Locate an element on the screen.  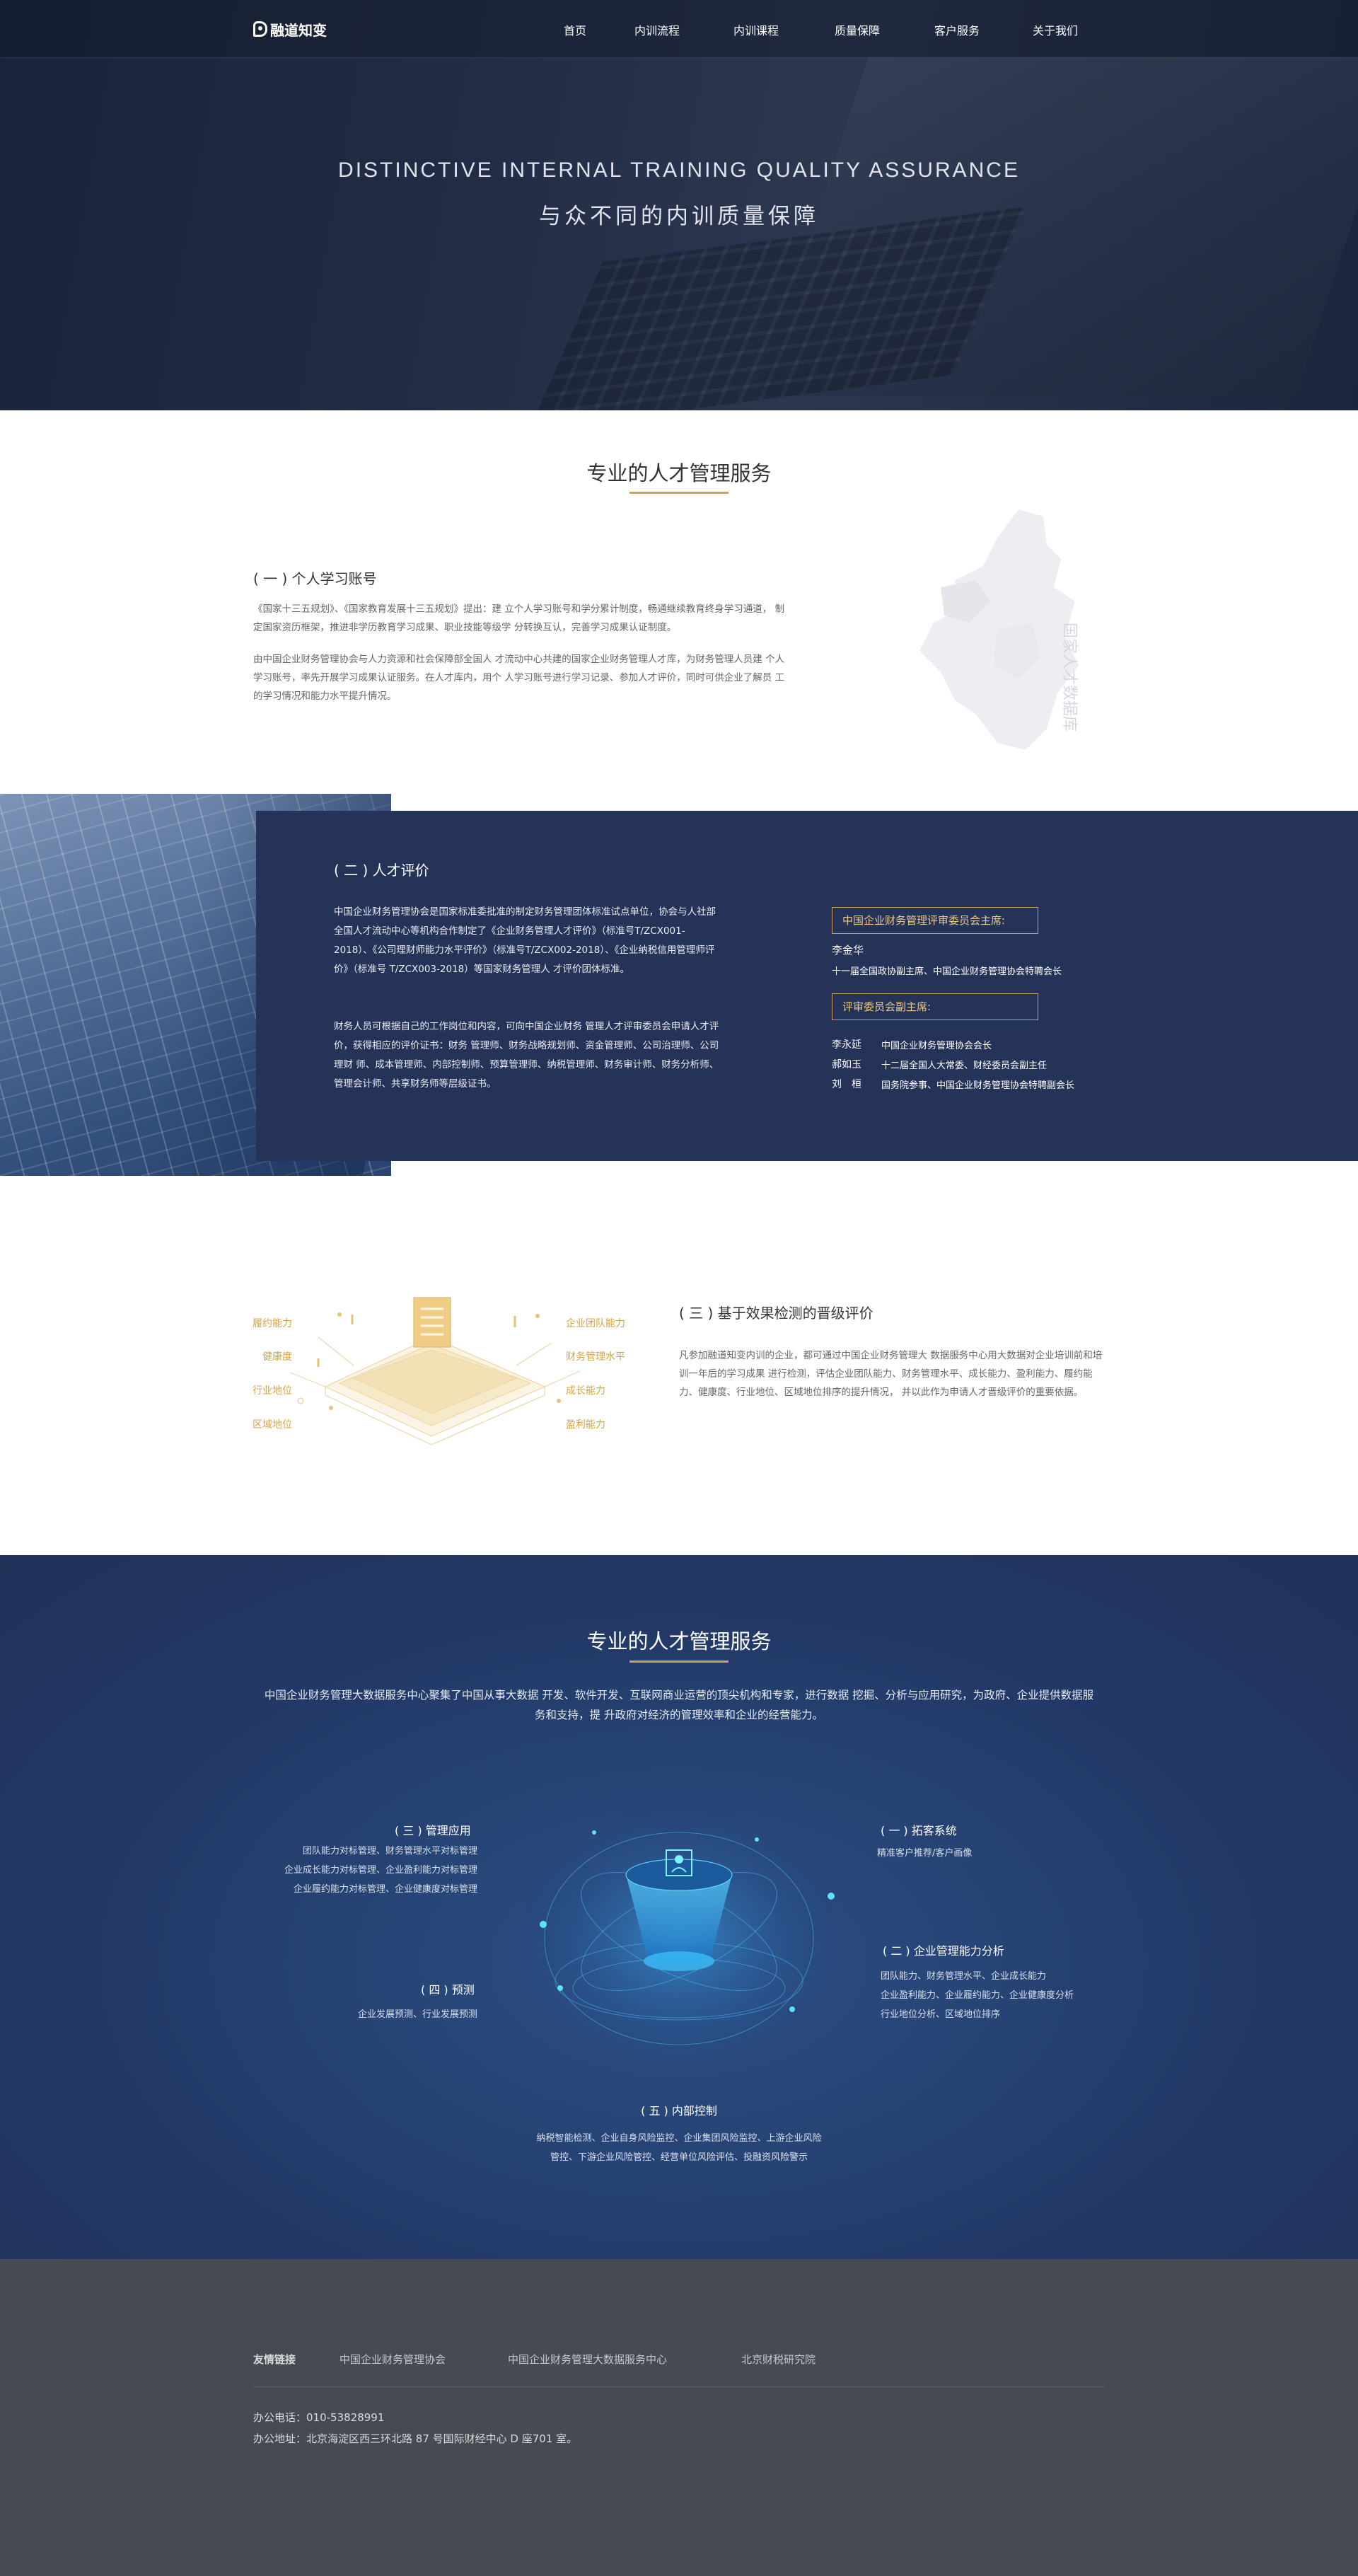
internal-control-line1: 纳税智能检测、企业自身风险监控、企业集团风险监控、上游企业风险 is located at coordinates (679, 2138).